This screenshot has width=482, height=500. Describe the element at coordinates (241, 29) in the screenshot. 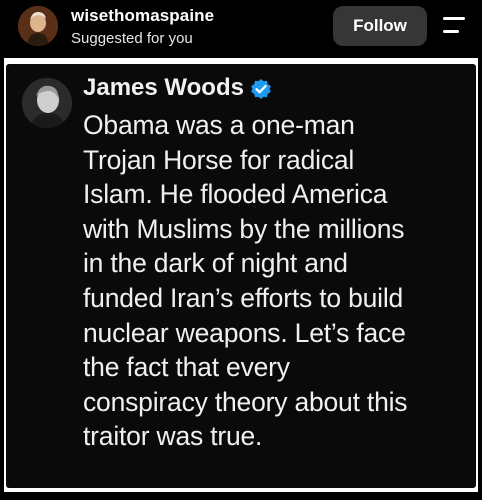

I see `post-header: wisethomaspaine Suggested for you Follow` at that location.